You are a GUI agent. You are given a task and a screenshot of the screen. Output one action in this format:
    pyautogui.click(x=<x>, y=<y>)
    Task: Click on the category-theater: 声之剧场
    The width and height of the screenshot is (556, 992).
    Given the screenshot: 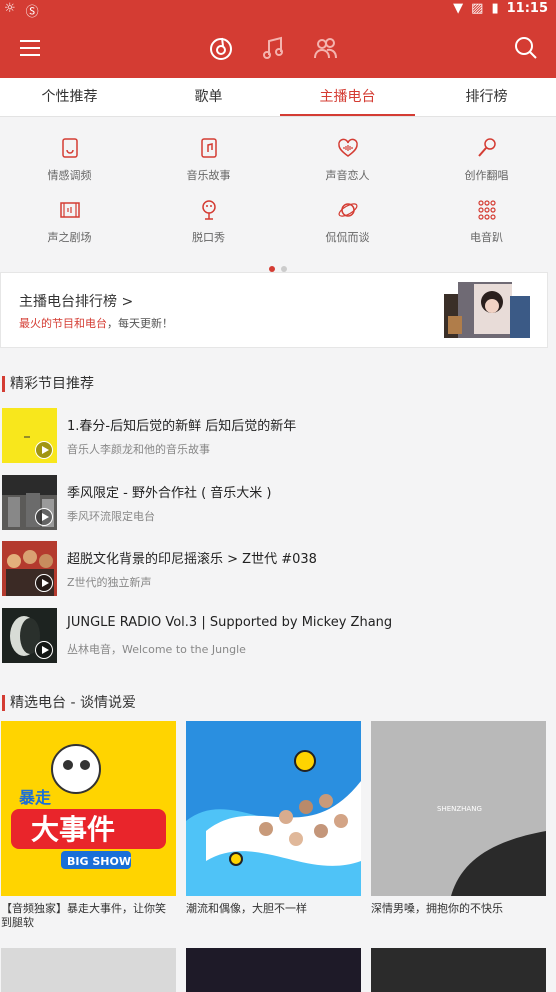 What is the action you would take?
    pyautogui.click(x=69, y=222)
    